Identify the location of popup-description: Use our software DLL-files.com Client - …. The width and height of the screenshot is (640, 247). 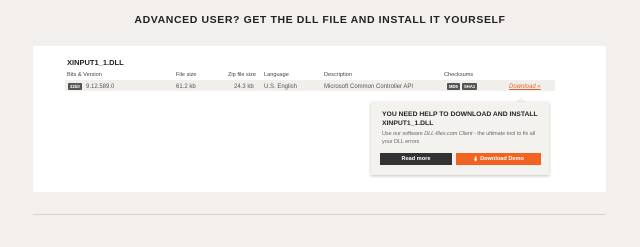
(459, 138).